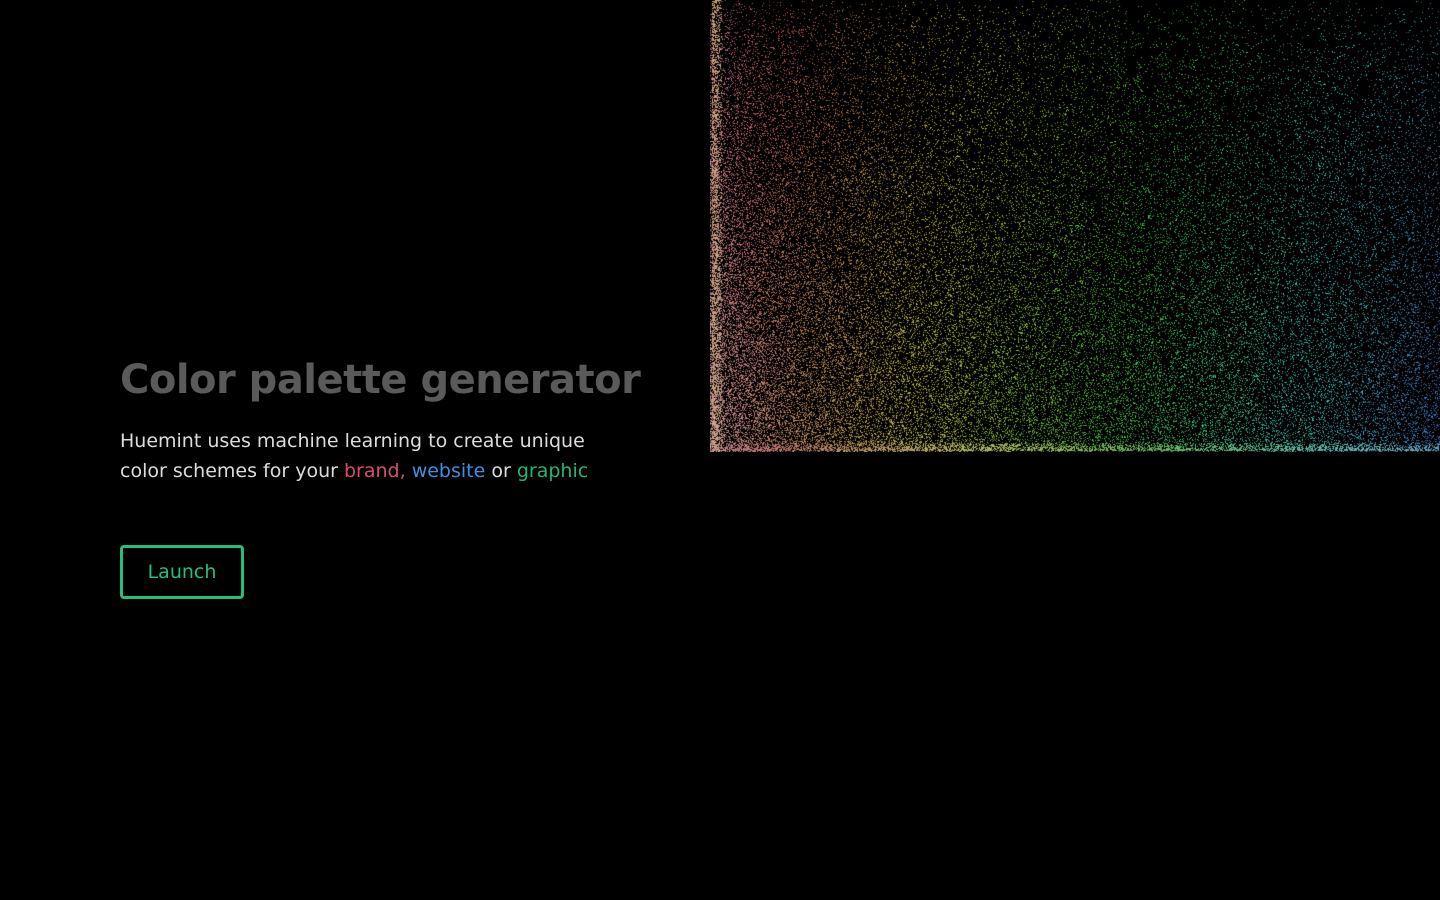 The image size is (1440, 900). I want to click on page-title: Color palette generator, so click(380, 380).